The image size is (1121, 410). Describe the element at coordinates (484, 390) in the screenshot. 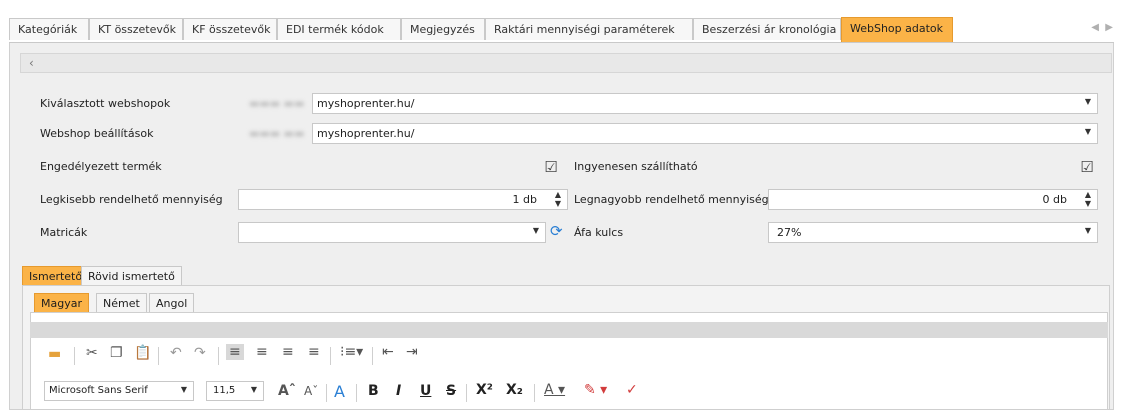

I see `superscript-icon: X²` at that location.